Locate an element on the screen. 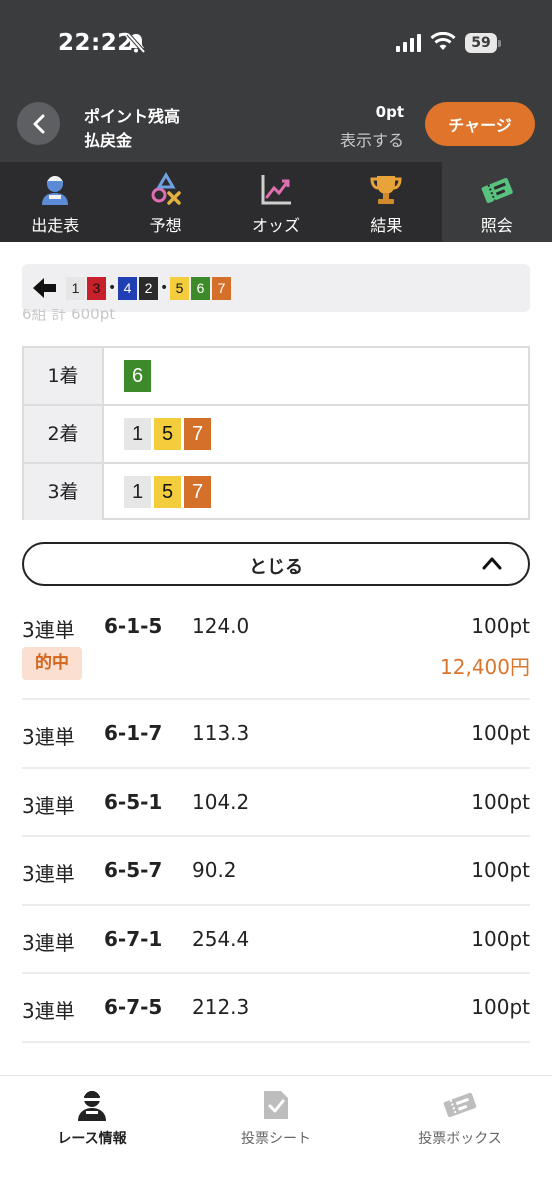 This screenshot has width=552, height=1201. chevron-left-icon is located at coordinates (38, 123).